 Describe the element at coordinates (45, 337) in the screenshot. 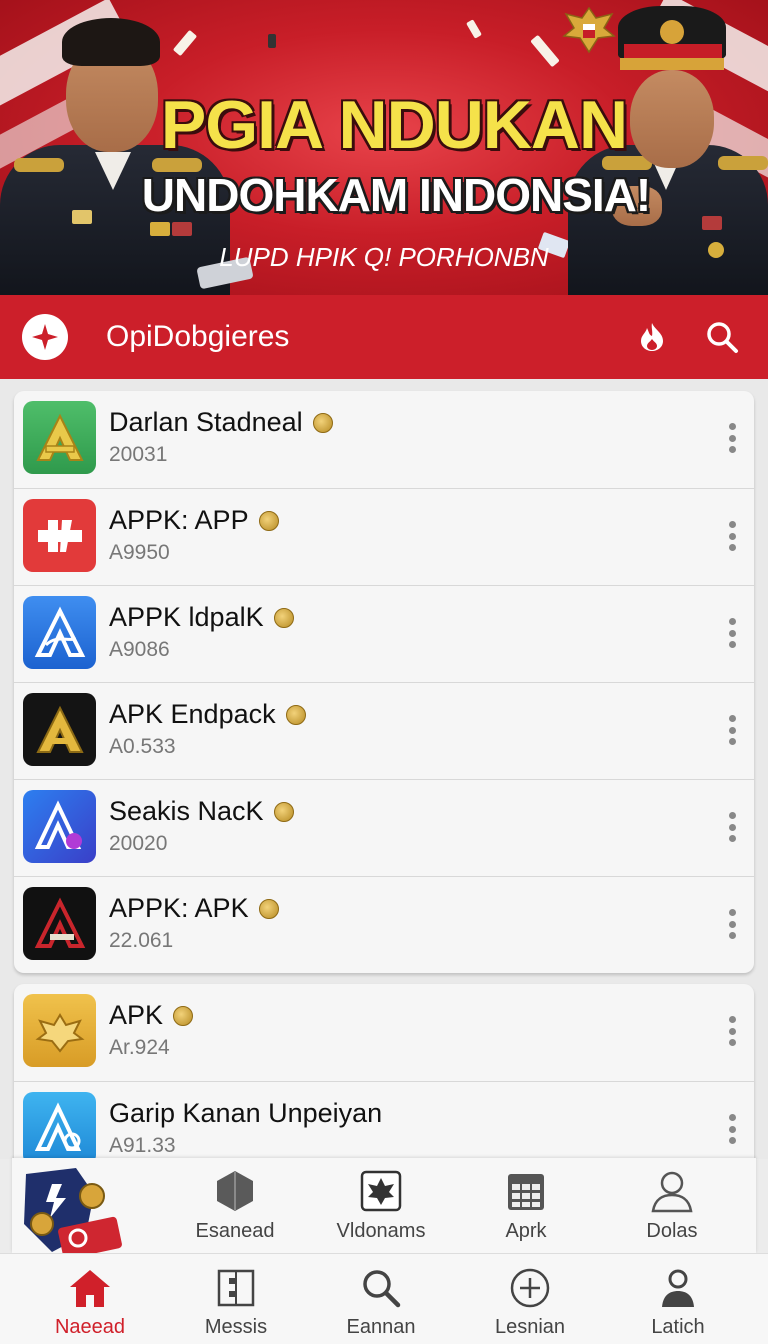

I see `app-logo-icon` at that location.